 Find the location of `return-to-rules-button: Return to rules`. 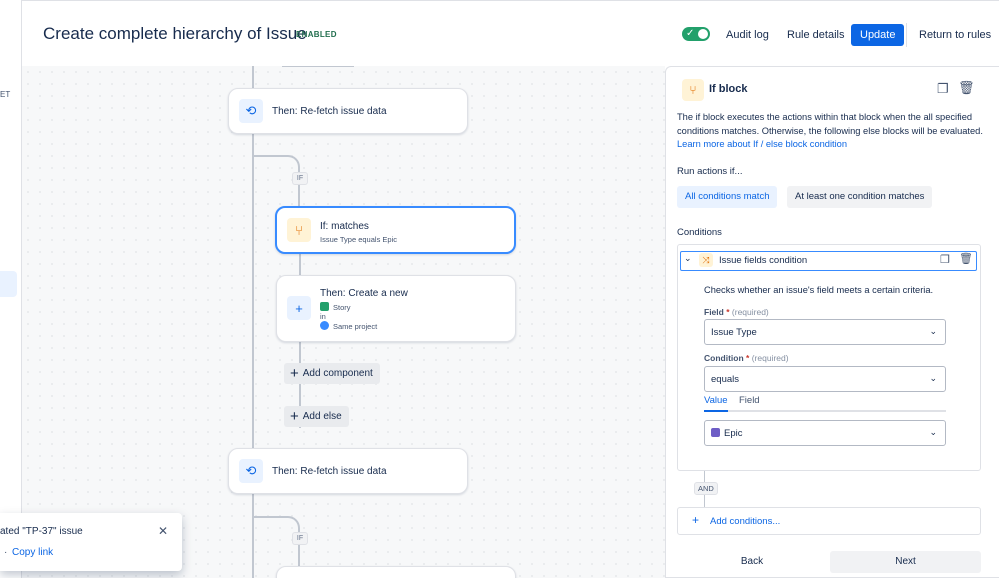

return-to-rules-button: Return to rules is located at coordinates (955, 35).